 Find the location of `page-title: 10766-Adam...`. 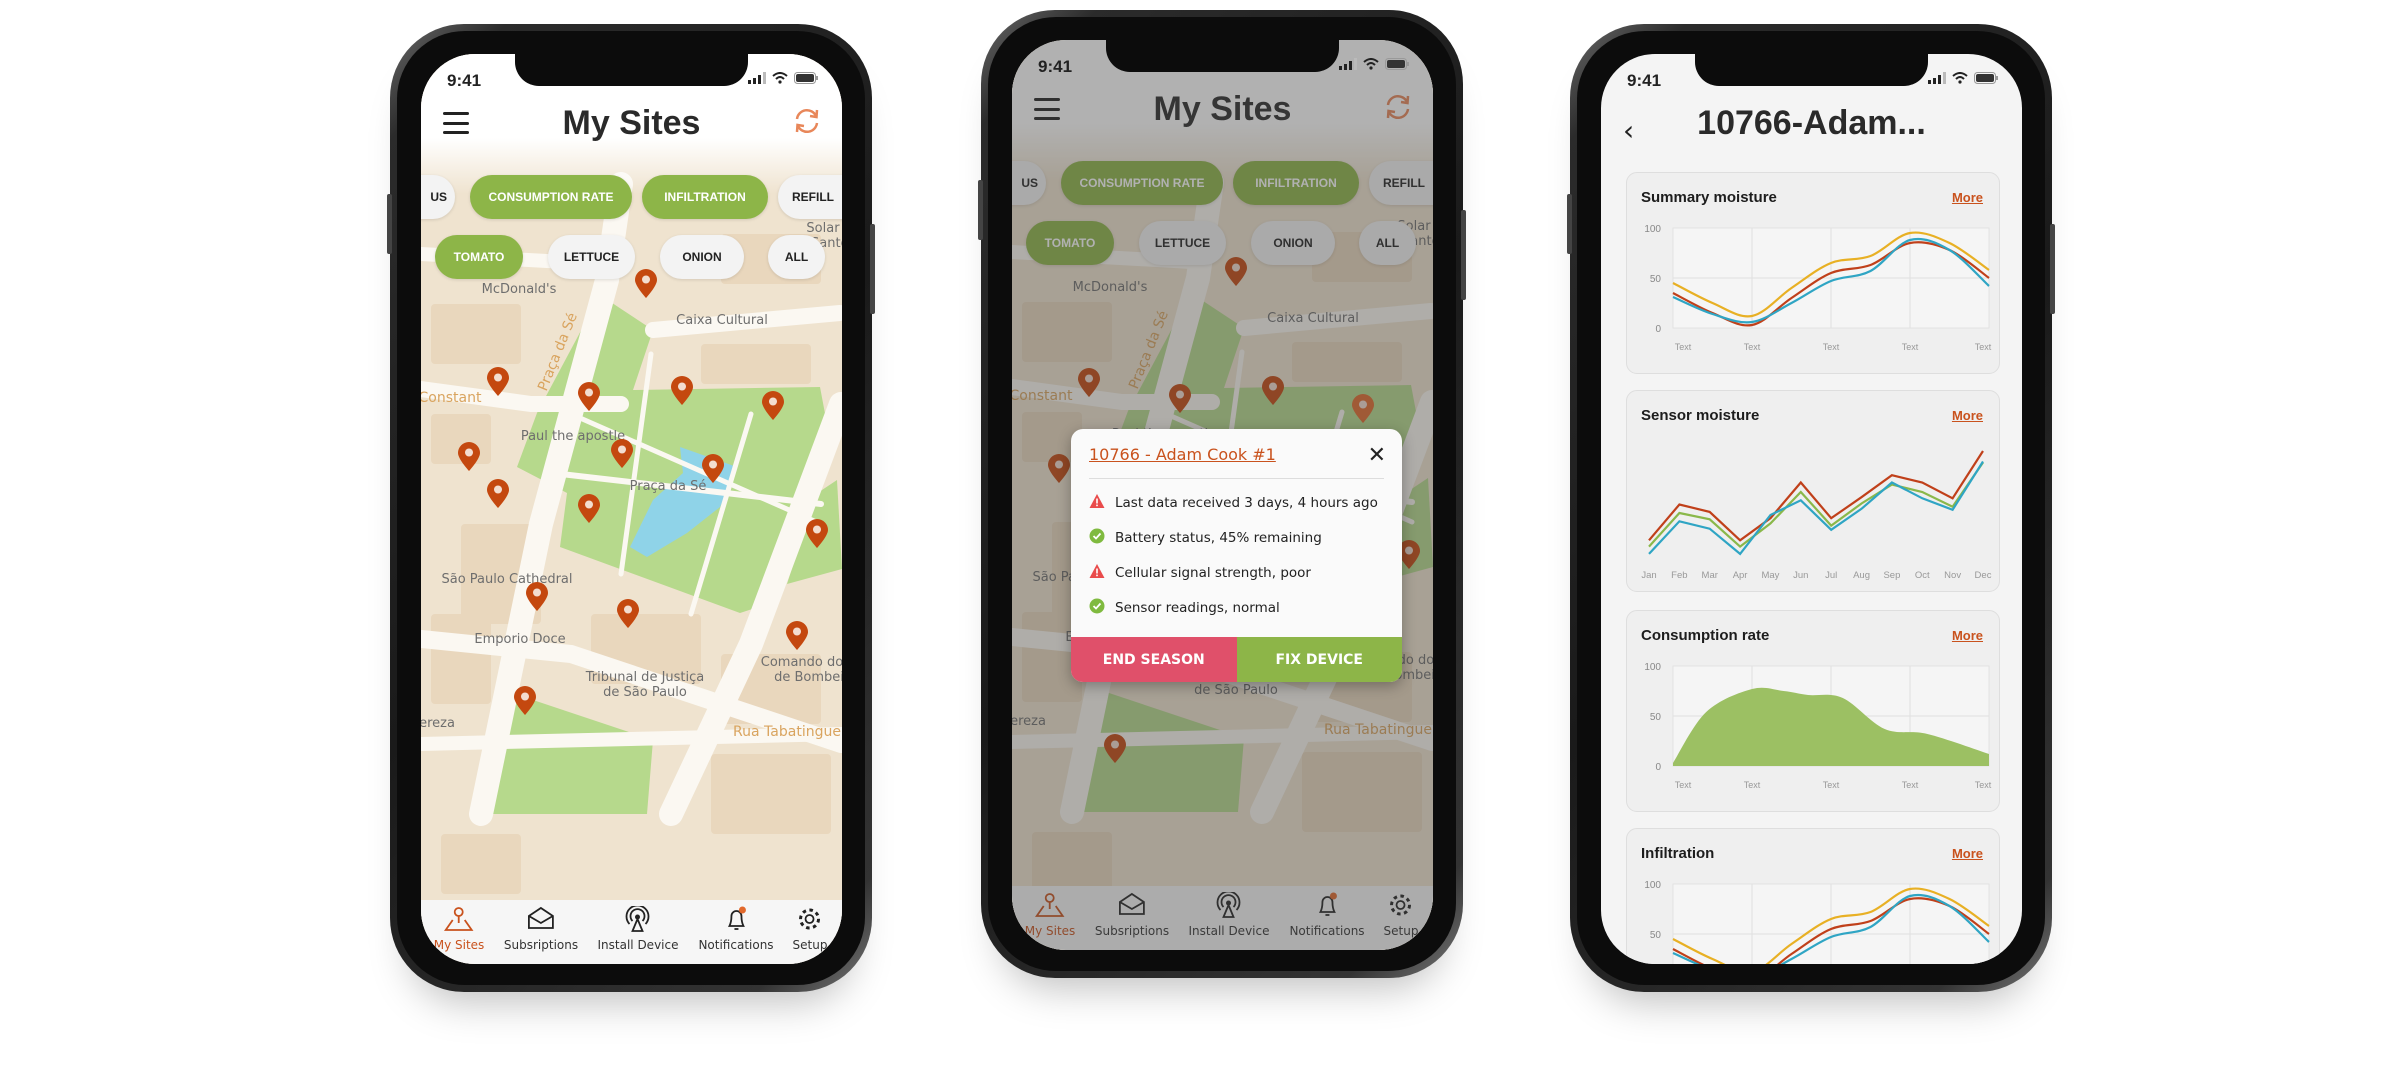

page-title: 10766-Adam... is located at coordinates (1811, 123).